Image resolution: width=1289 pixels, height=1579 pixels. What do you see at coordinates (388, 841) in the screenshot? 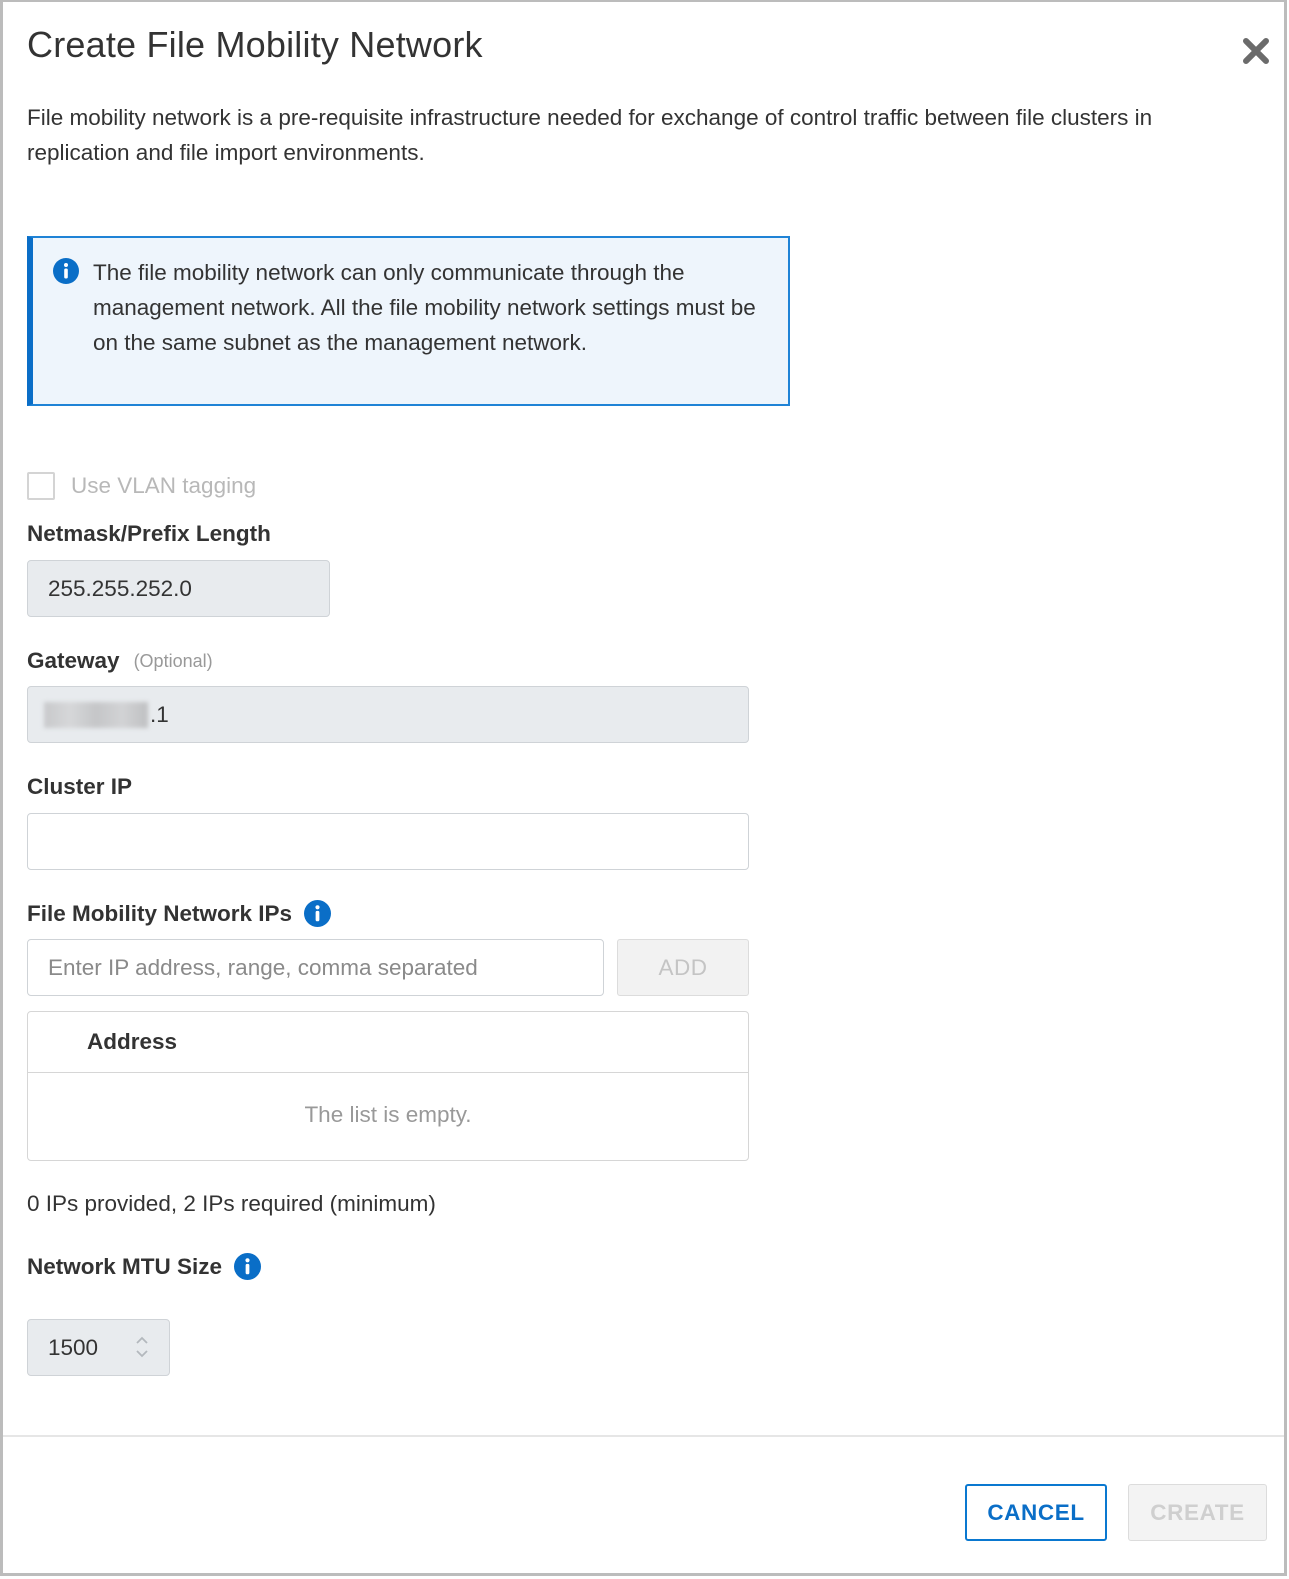
I see `cluster-ip-input` at bounding box center [388, 841].